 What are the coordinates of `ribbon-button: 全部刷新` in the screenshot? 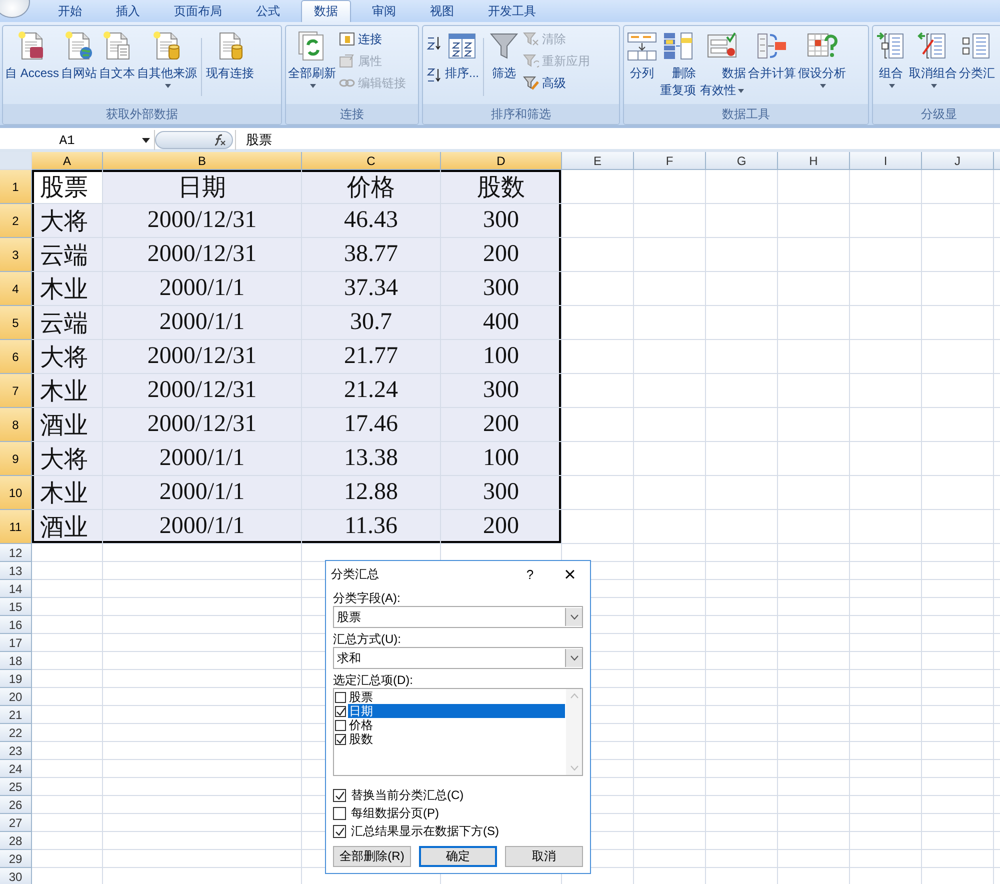 It's located at (312, 59).